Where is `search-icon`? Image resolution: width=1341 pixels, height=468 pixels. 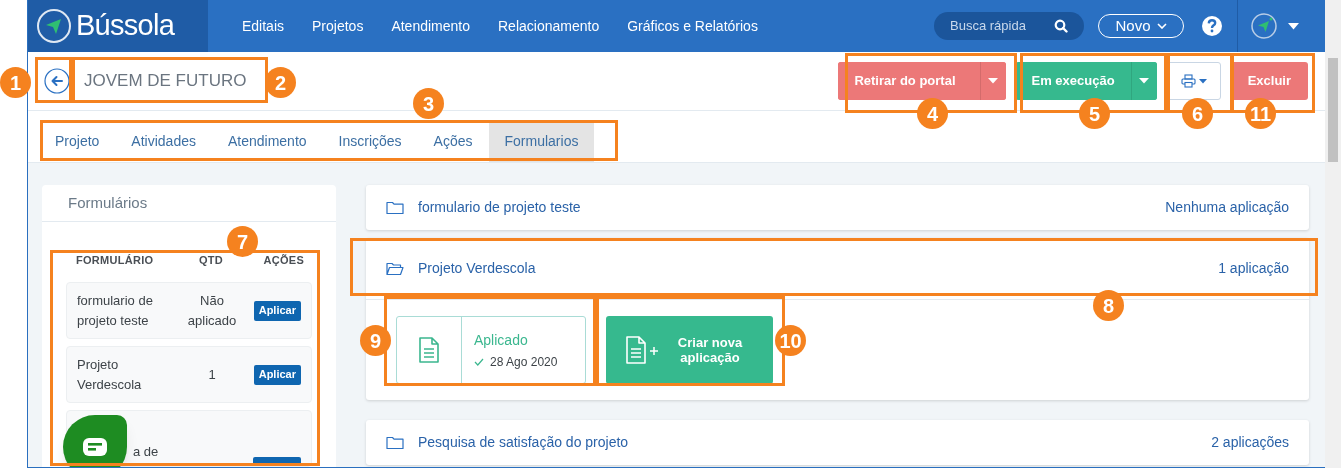
search-icon is located at coordinates (1061, 26).